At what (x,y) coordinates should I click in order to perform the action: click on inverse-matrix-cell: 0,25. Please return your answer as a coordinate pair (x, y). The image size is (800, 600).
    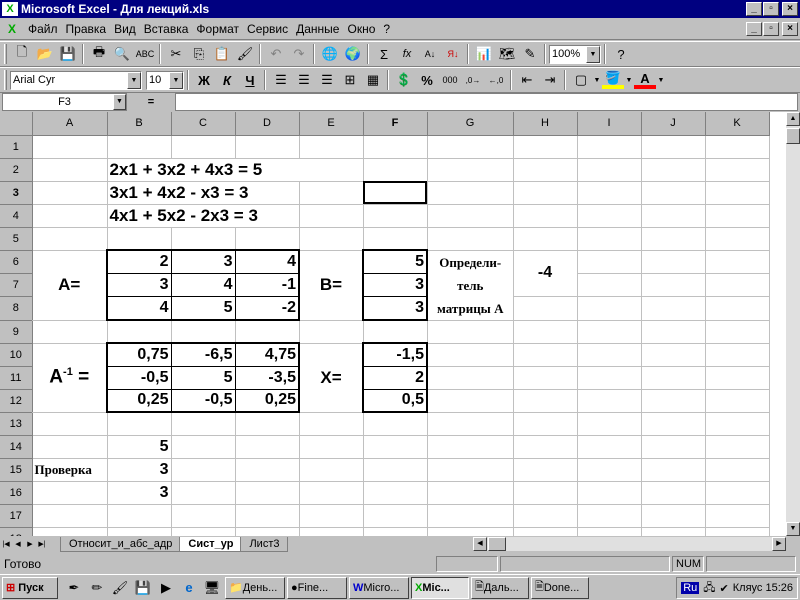
    Looking at the image, I should click on (267, 401).